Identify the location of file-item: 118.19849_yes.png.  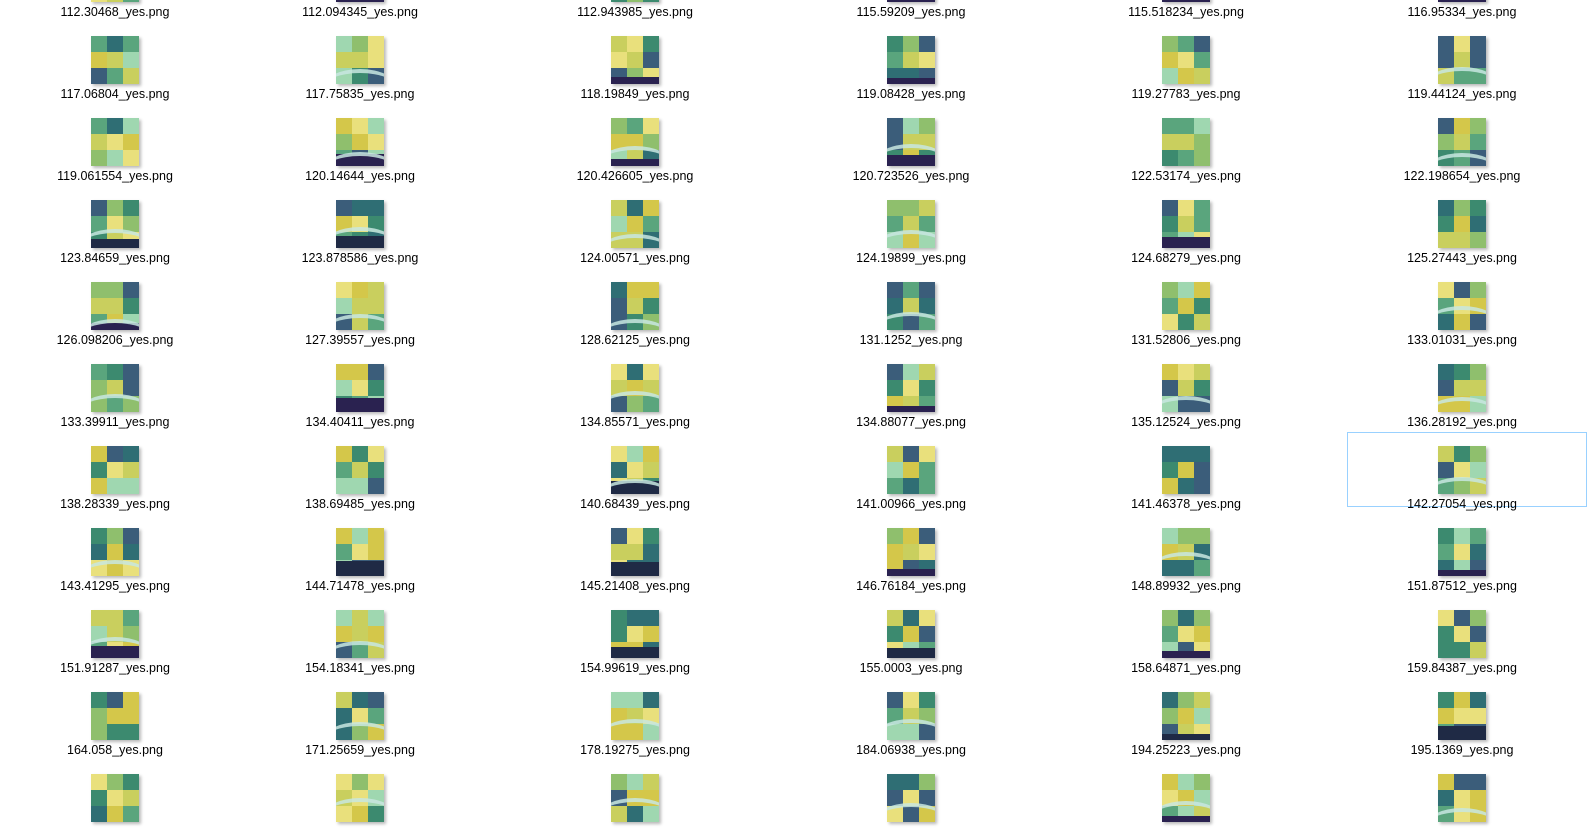
(635, 59).